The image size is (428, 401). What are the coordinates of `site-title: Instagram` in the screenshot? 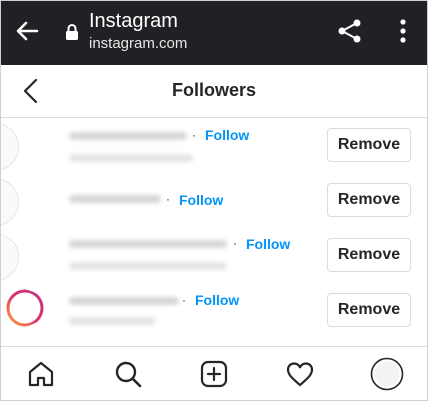 It's located at (133, 21).